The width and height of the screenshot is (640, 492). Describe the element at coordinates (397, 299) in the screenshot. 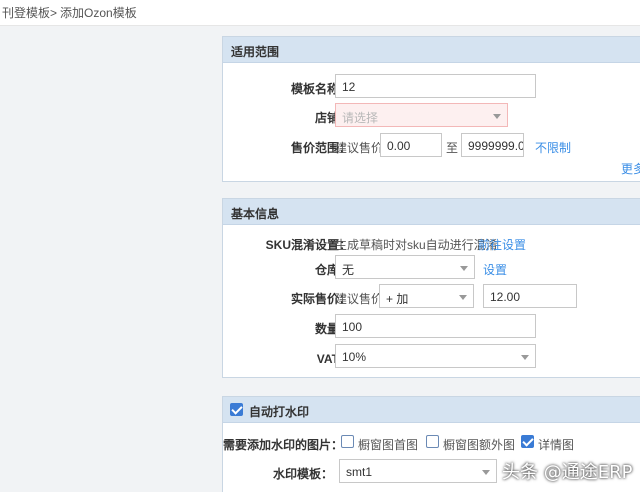

I see `price-operator-value: + 加` at that location.